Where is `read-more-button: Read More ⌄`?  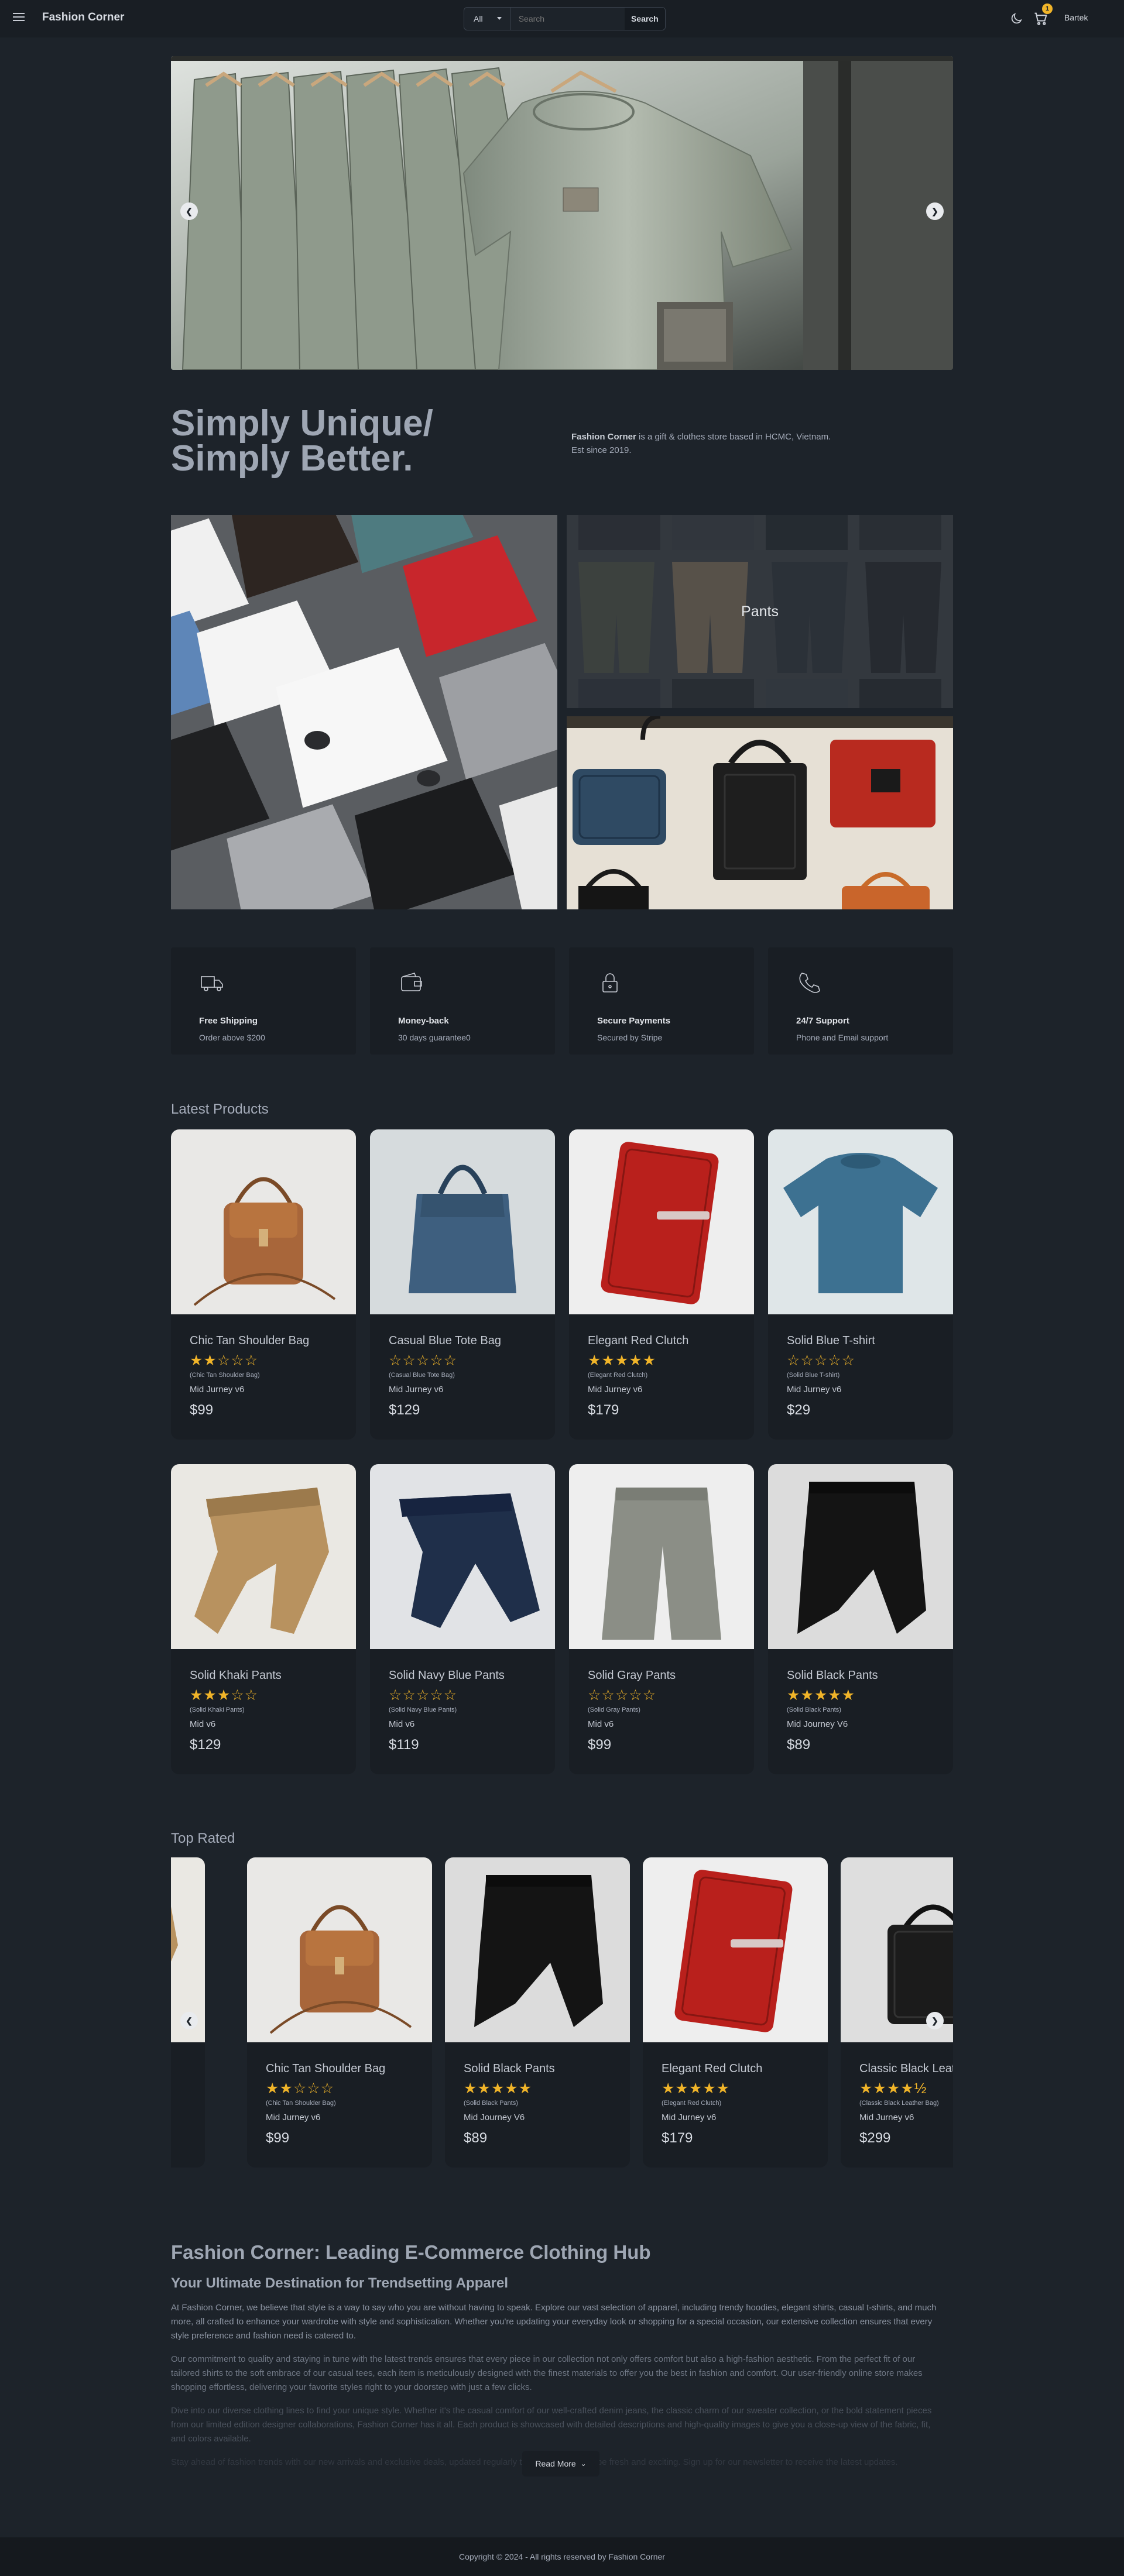
read-more-button: Read More ⌄ is located at coordinates (560, 2464).